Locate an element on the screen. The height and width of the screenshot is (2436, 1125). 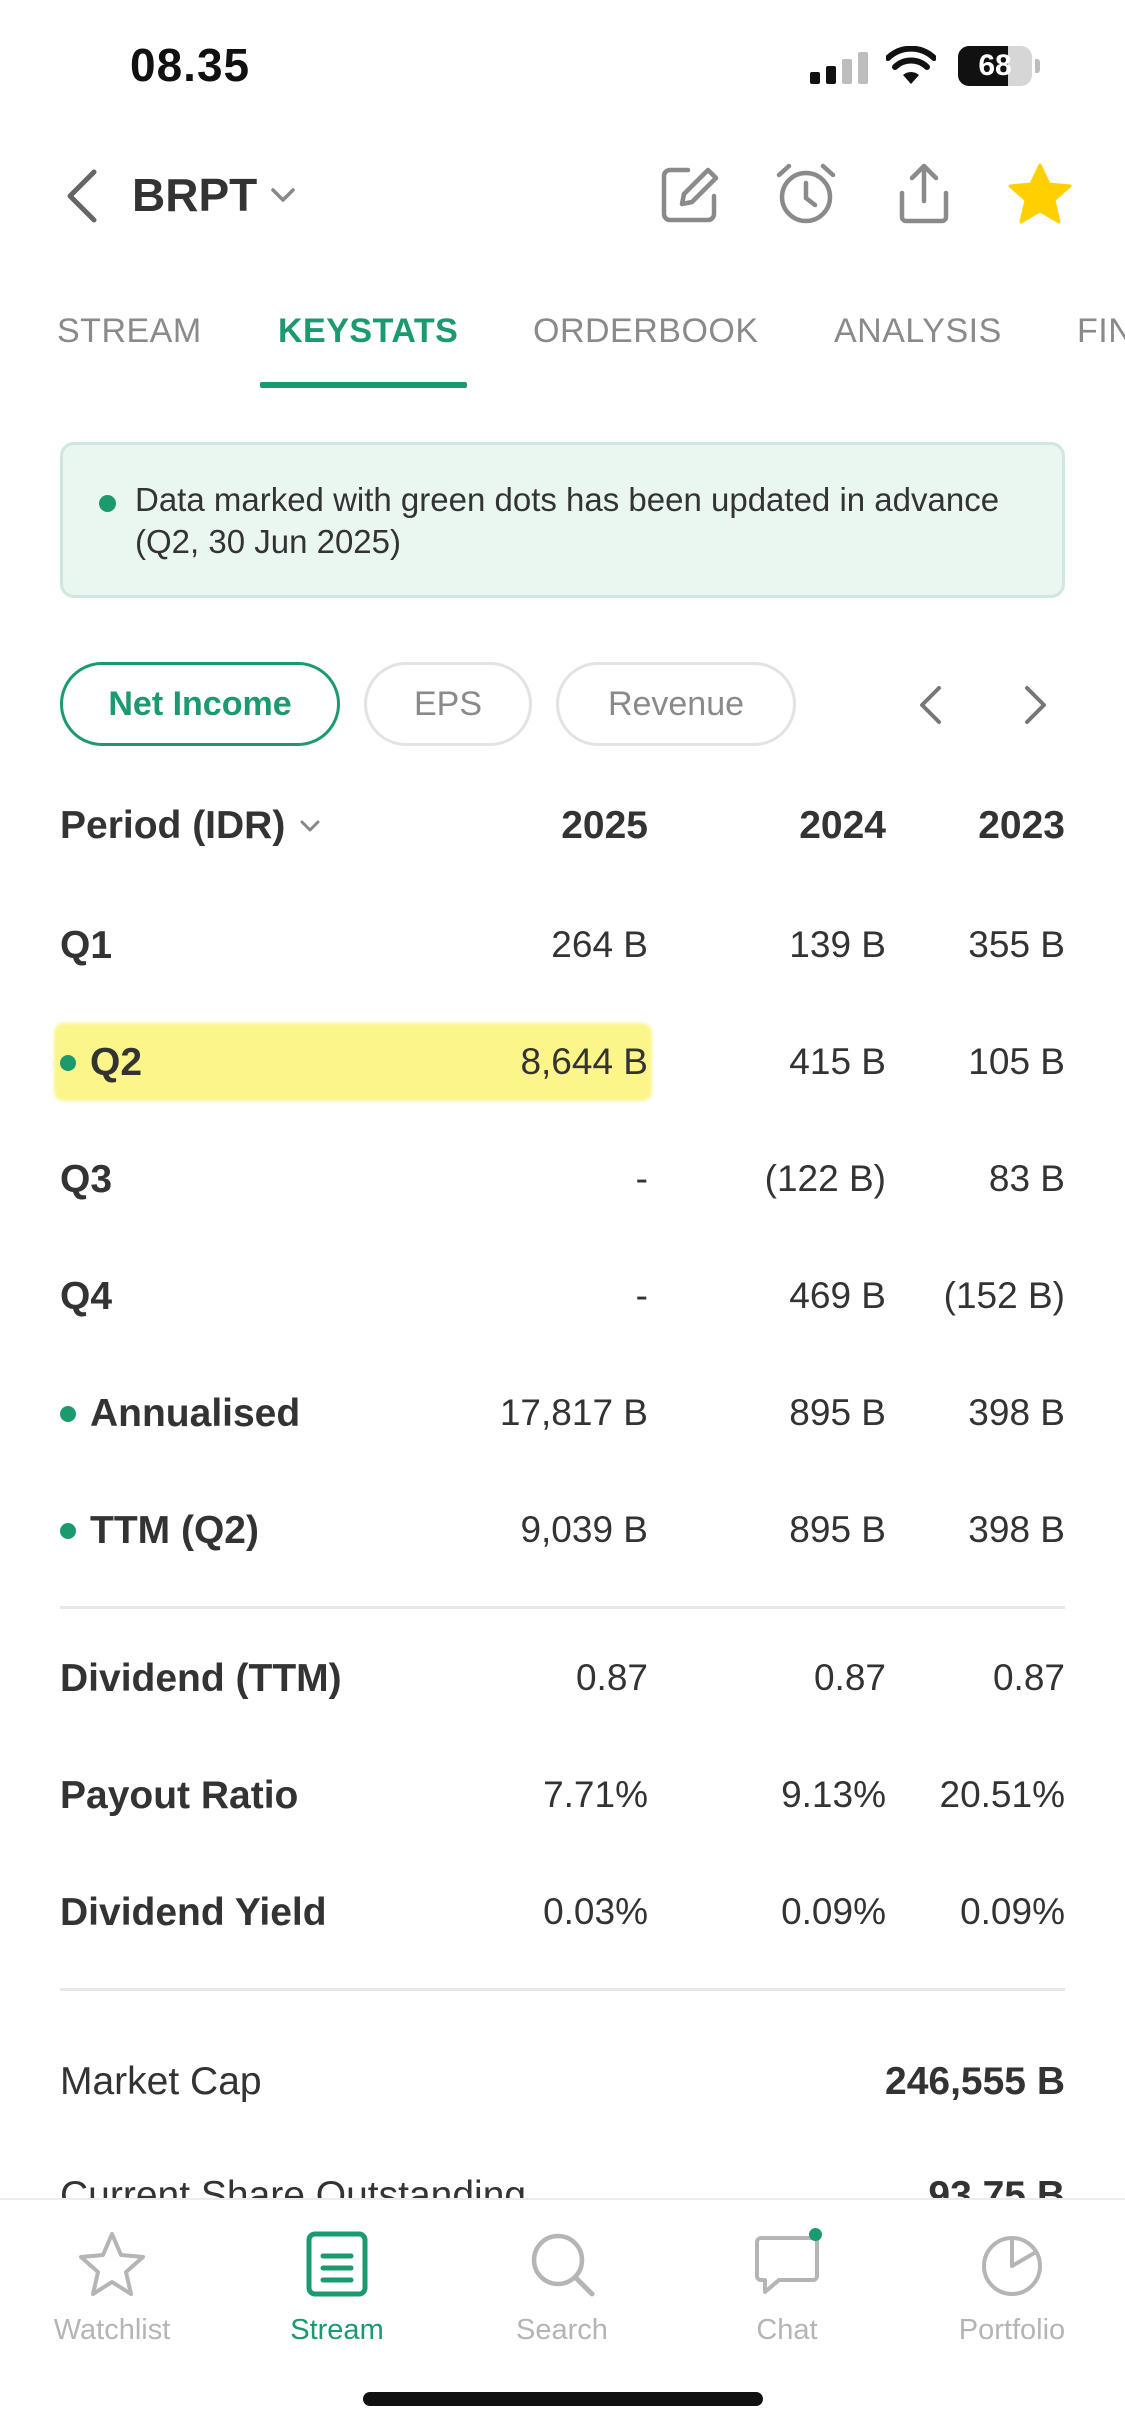
row-label: Q4 is located at coordinates (86, 1296).